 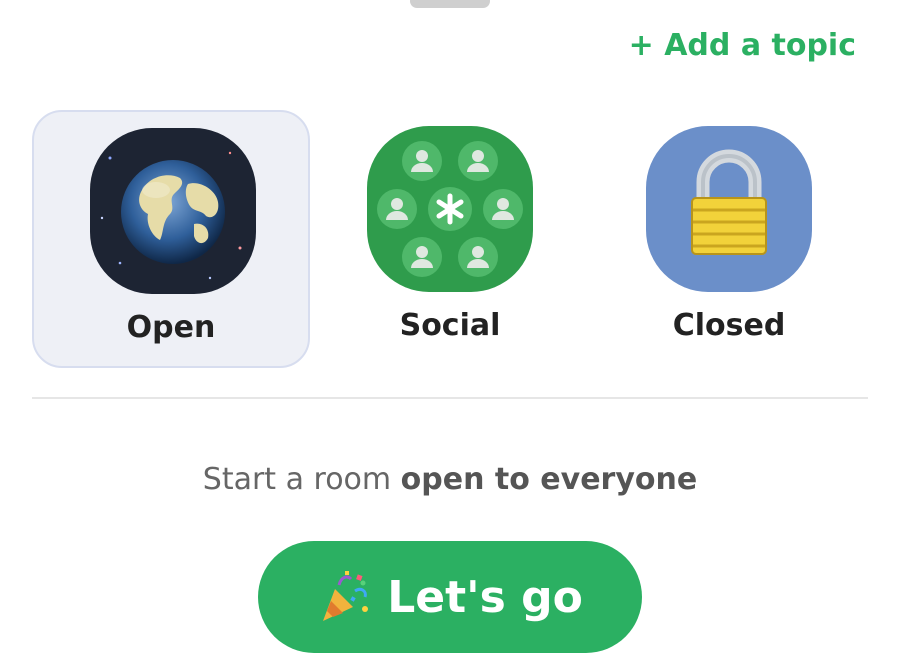 I want to click on party-popper-icon, so click(x=346, y=596).